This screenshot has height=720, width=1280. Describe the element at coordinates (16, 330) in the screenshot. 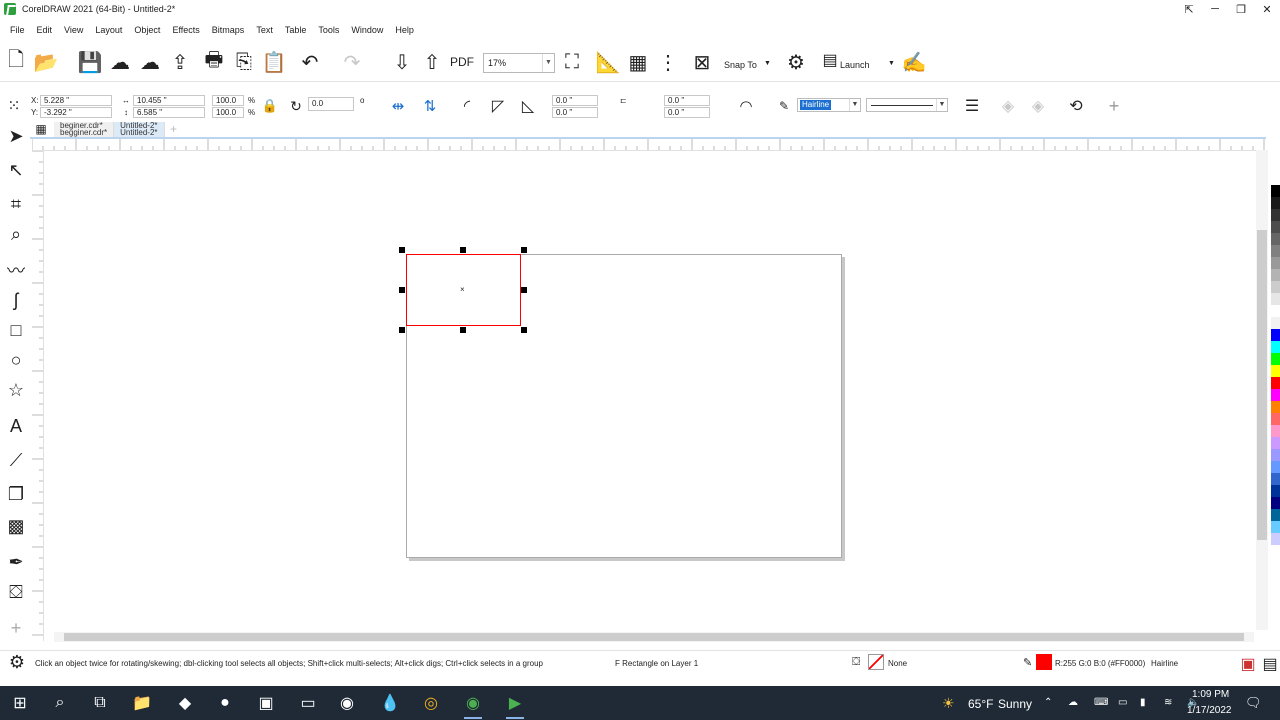

I see `rectangle-tool-icon: □` at that location.